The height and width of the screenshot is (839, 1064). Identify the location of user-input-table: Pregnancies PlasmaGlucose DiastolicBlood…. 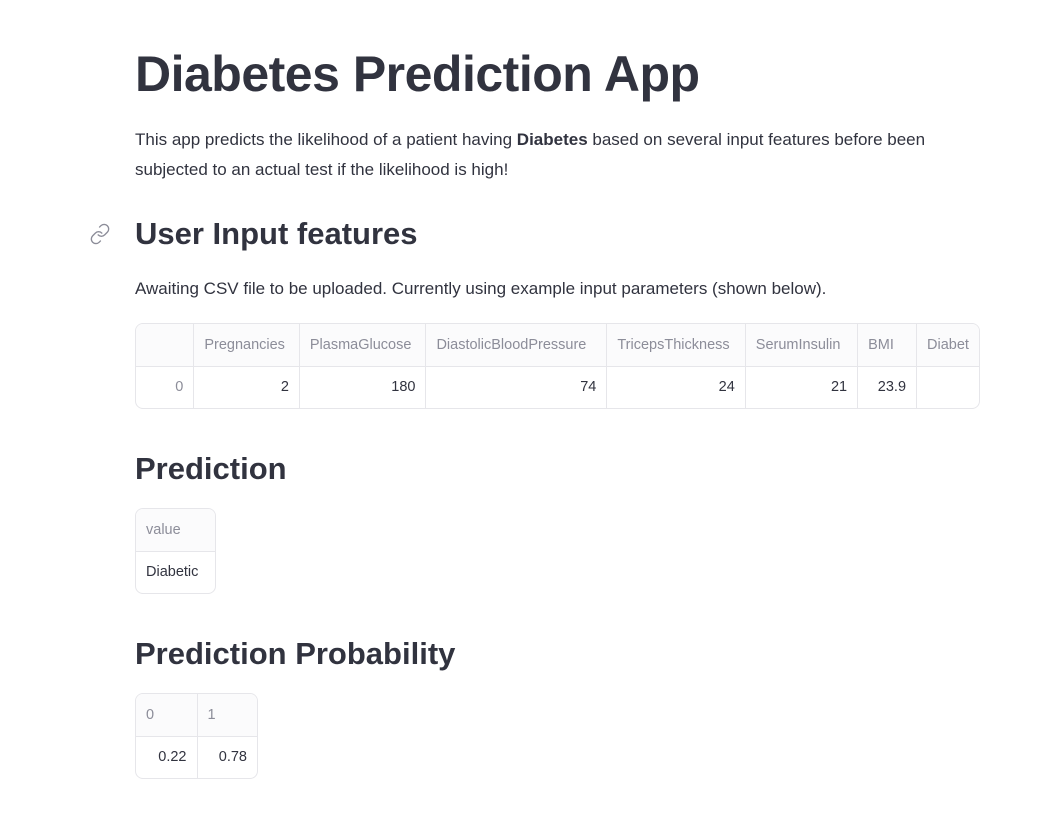
(557, 366).